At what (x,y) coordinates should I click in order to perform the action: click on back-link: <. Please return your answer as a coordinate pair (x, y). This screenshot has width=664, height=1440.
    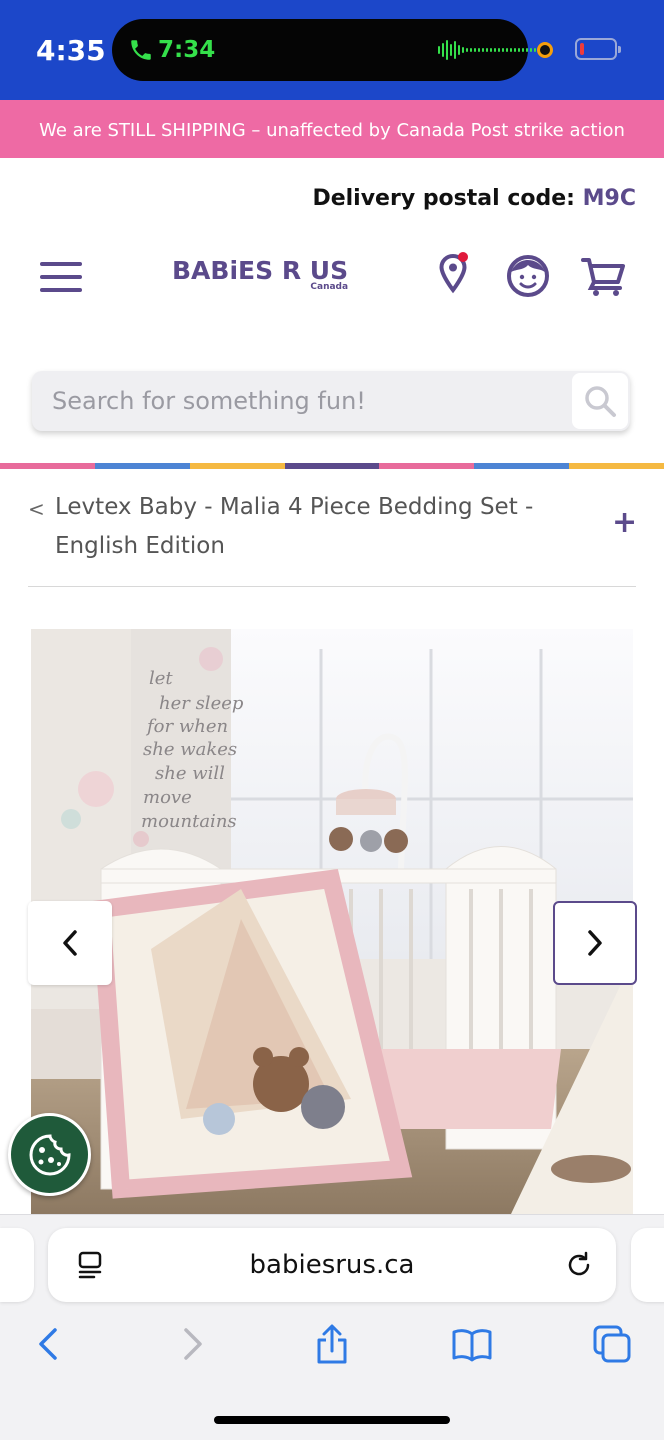
    Looking at the image, I should click on (36, 509).